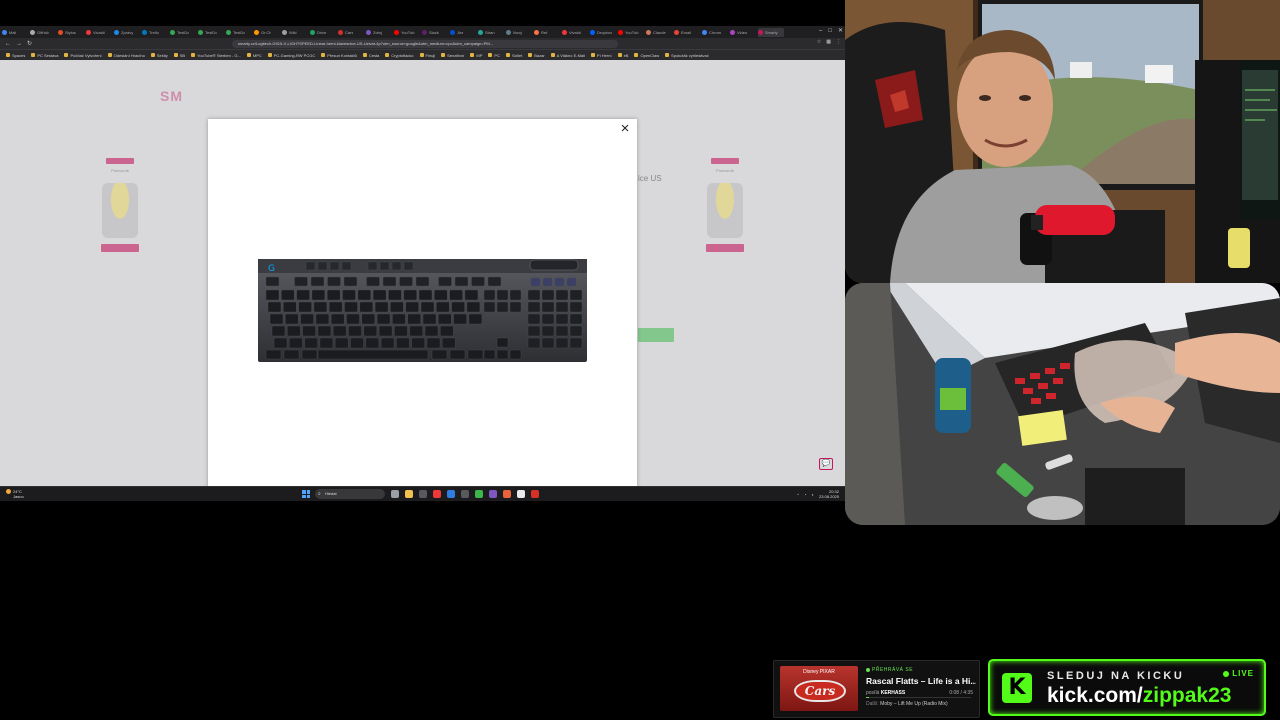 The image size is (1280, 720). I want to click on bookmark-item: Odeslání Hracího, so click(126, 55).